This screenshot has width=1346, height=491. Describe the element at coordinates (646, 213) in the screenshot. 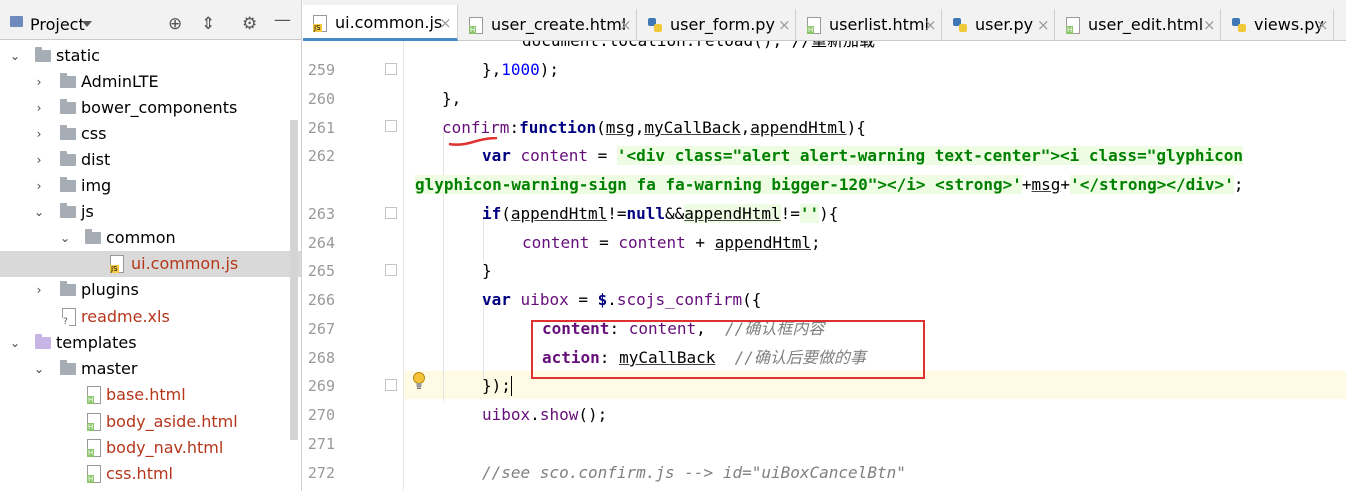

I see `code-token: null` at that location.